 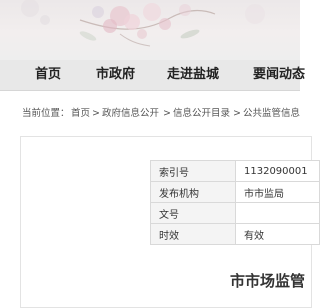 I want to click on breadcrumb-item-catalog: 信息公开目录, so click(x=201, y=114).